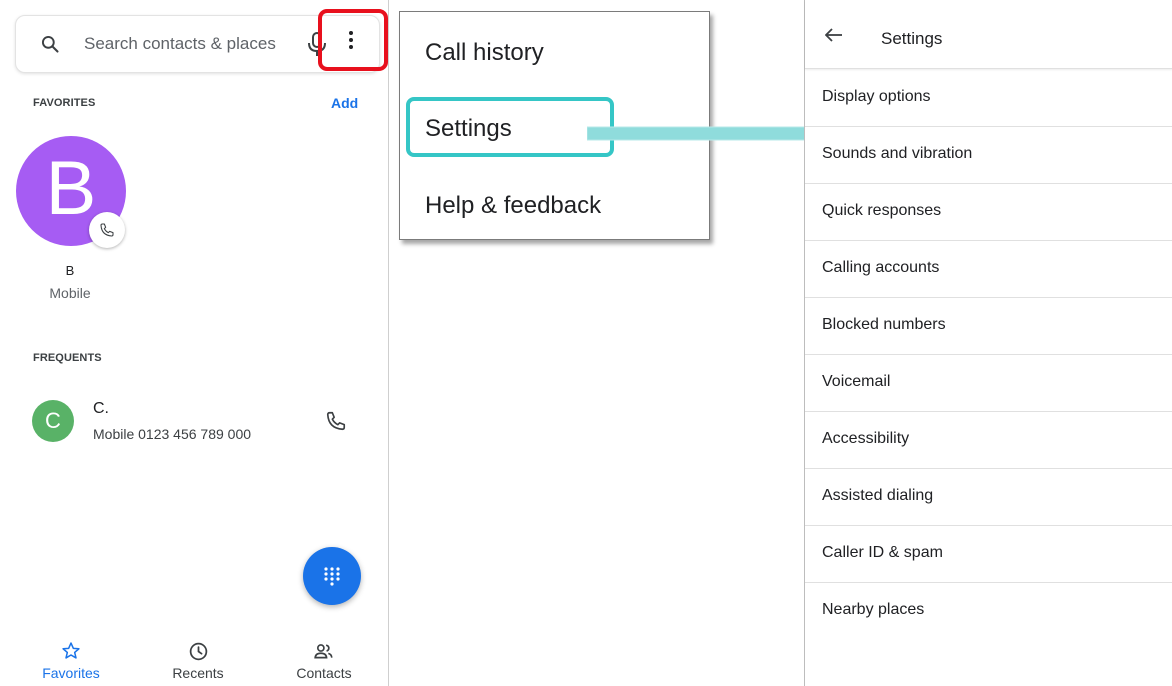  Describe the element at coordinates (866, 438) in the screenshot. I see `settings-item-label: Accessibility` at that location.